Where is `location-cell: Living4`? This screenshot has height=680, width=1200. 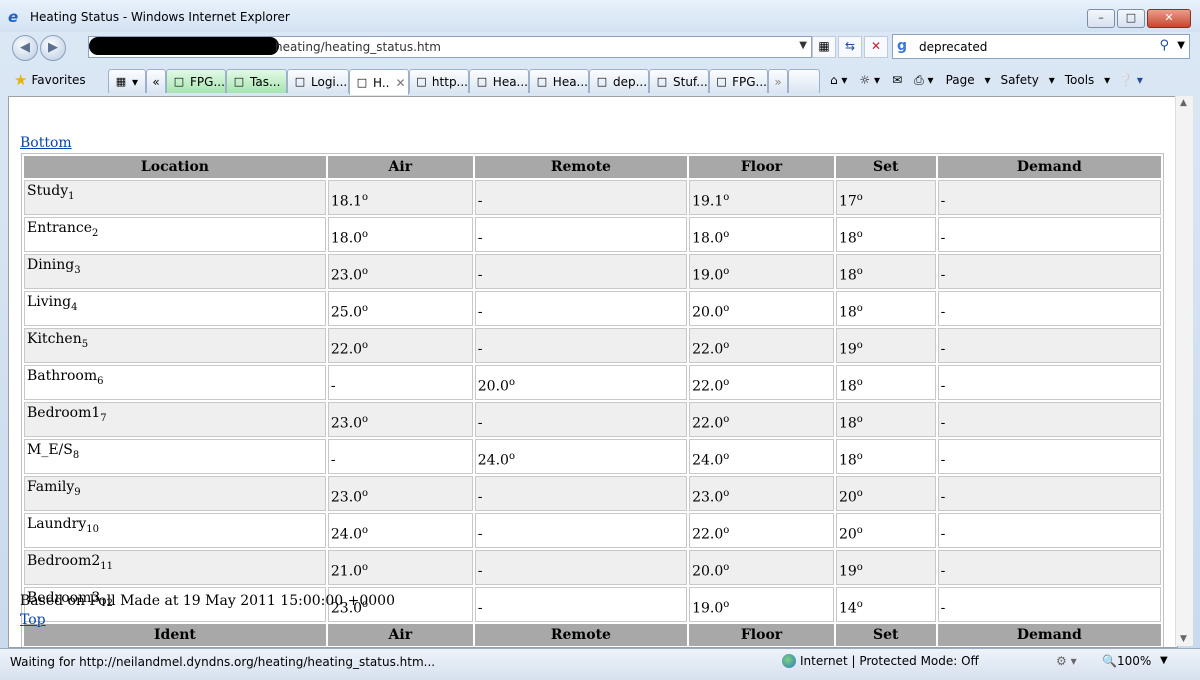 location-cell: Living4 is located at coordinates (175, 308).